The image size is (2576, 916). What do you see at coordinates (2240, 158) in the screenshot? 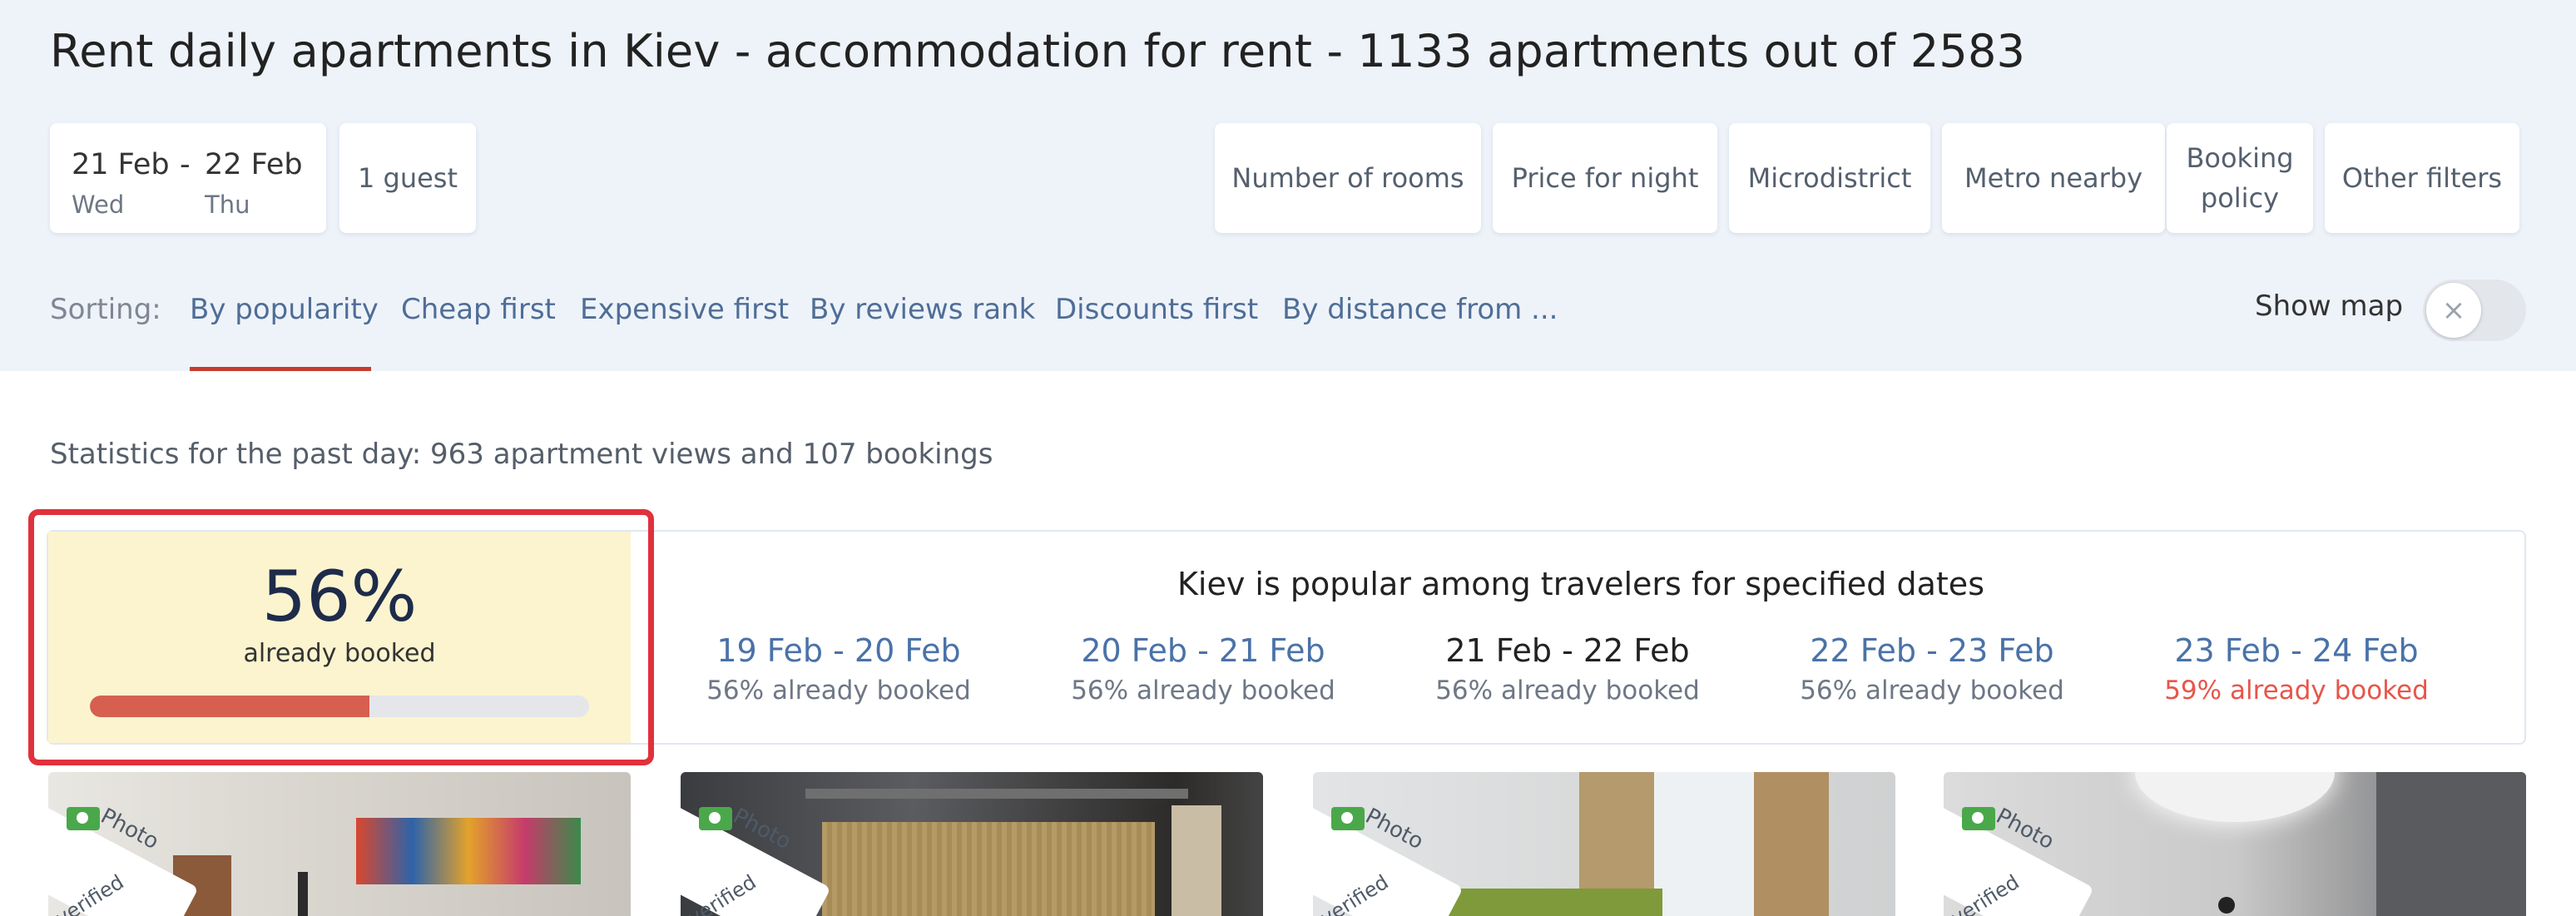
I see `filter-booking-policy-line1: Booking` at bounding box center [2240, 158].